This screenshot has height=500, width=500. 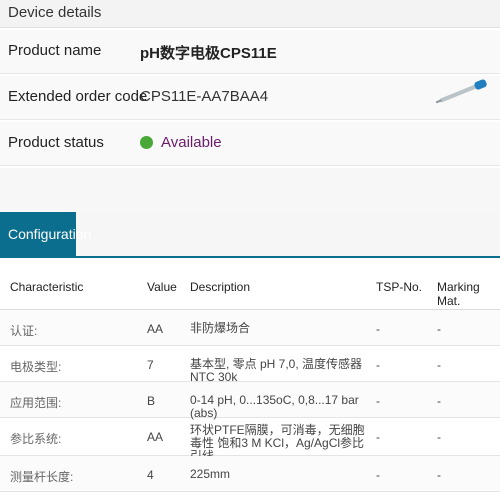 What do you see at coordinates (220, 328) in the screenshot?
I see `cell-description: 非防爆场合` at bounding box center [220, 328].